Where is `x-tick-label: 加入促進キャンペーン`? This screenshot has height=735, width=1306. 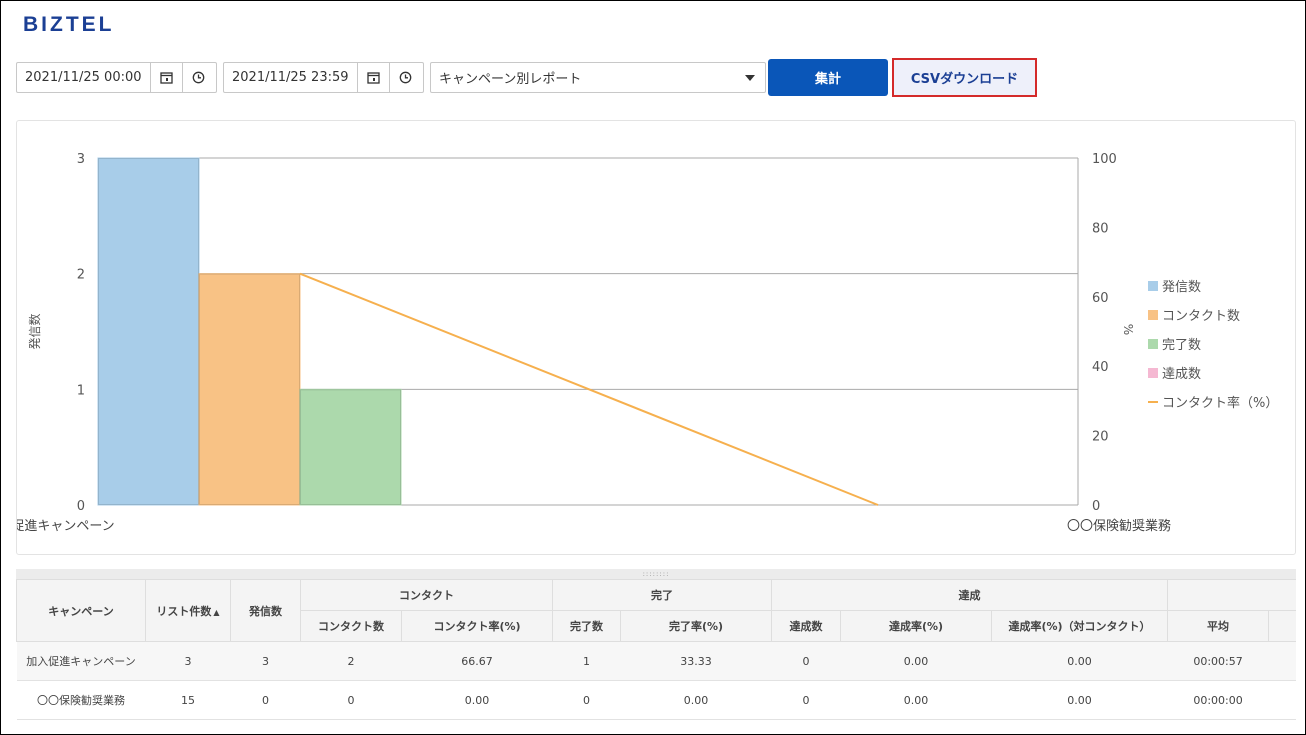
x-tick-label: 加入促進キャンペーン is located at coordinates (66, 526).